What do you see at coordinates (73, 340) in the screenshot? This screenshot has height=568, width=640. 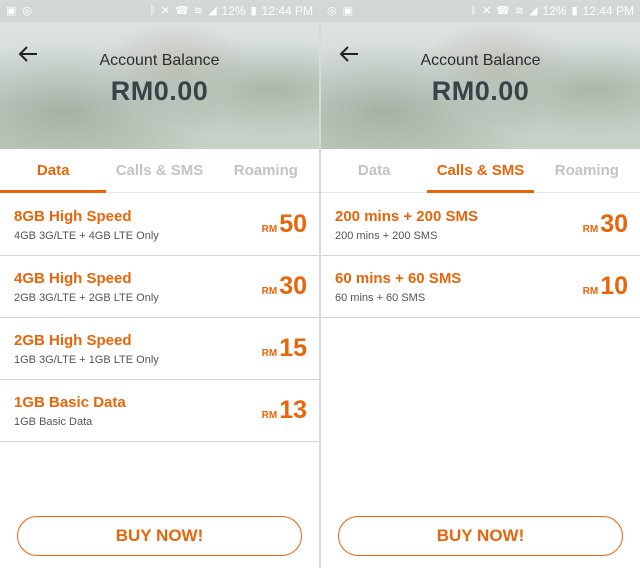 I see `plan-name: 2GB High Speed` at bounding box center [73, 340].